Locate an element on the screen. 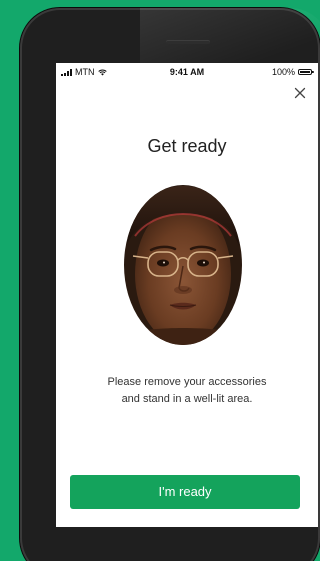 This screenshot has width=320, height=561. earpiece-speaker is located at coordinates (188, 42).